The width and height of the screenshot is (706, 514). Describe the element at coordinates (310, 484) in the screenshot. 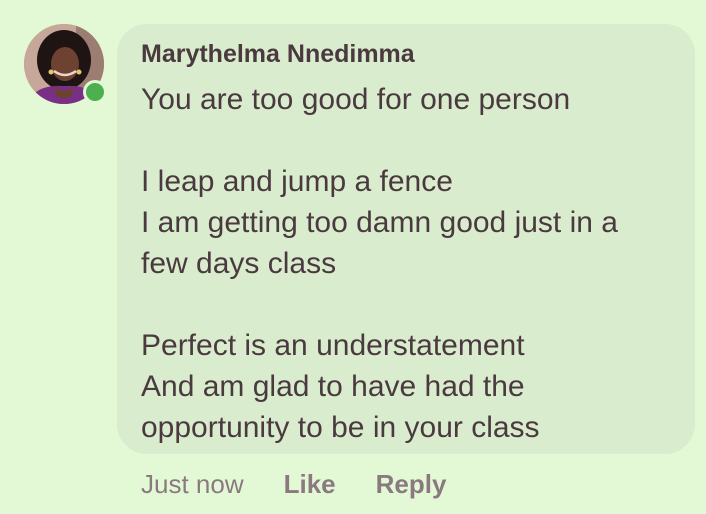

I see `like-button: Like` at that location.